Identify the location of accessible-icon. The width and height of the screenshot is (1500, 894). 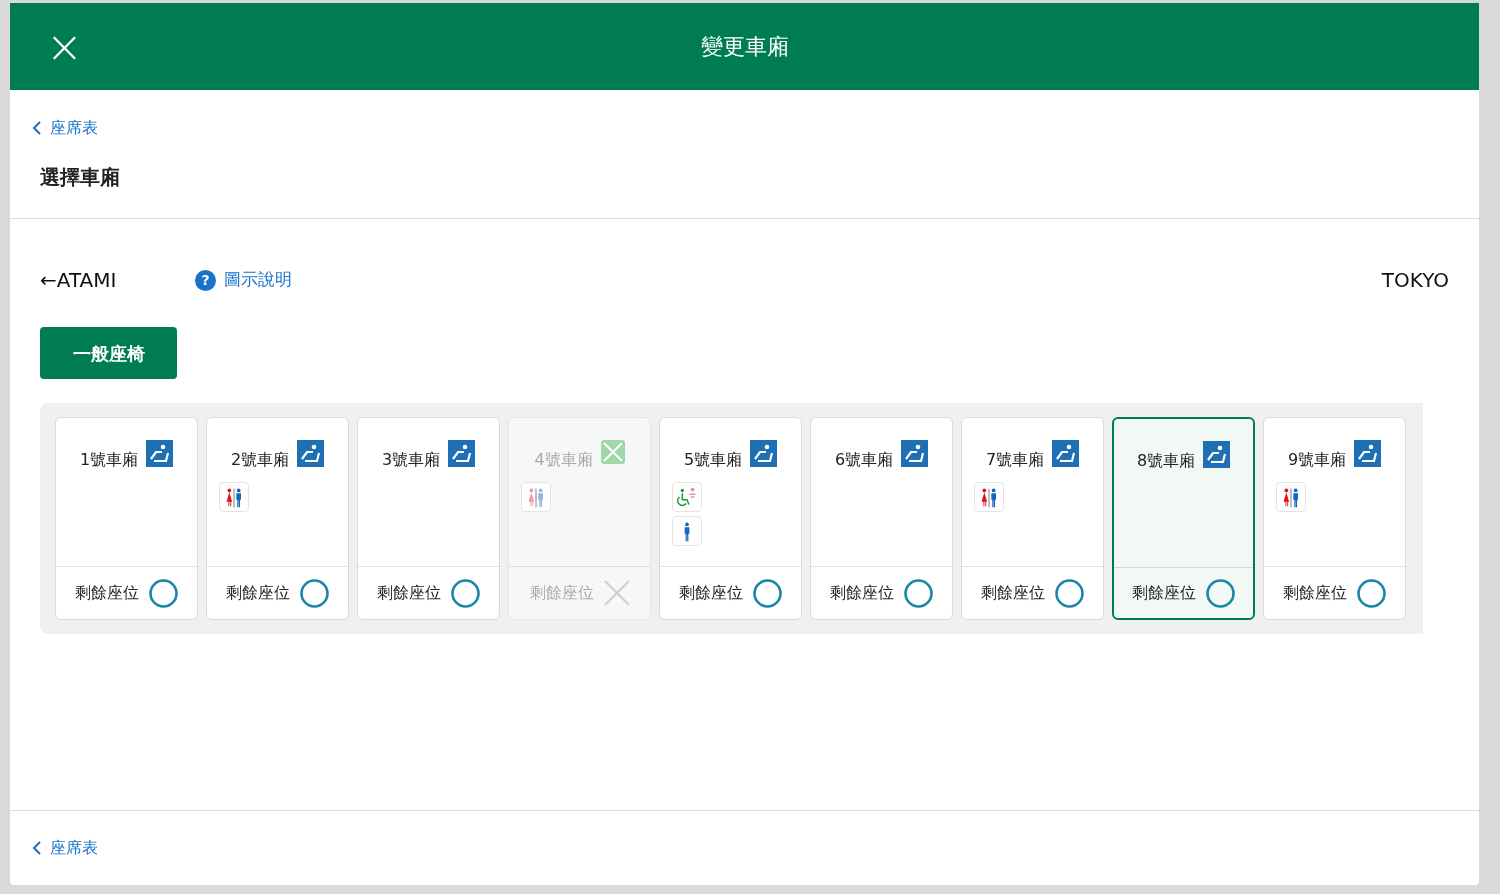
(687, 497).